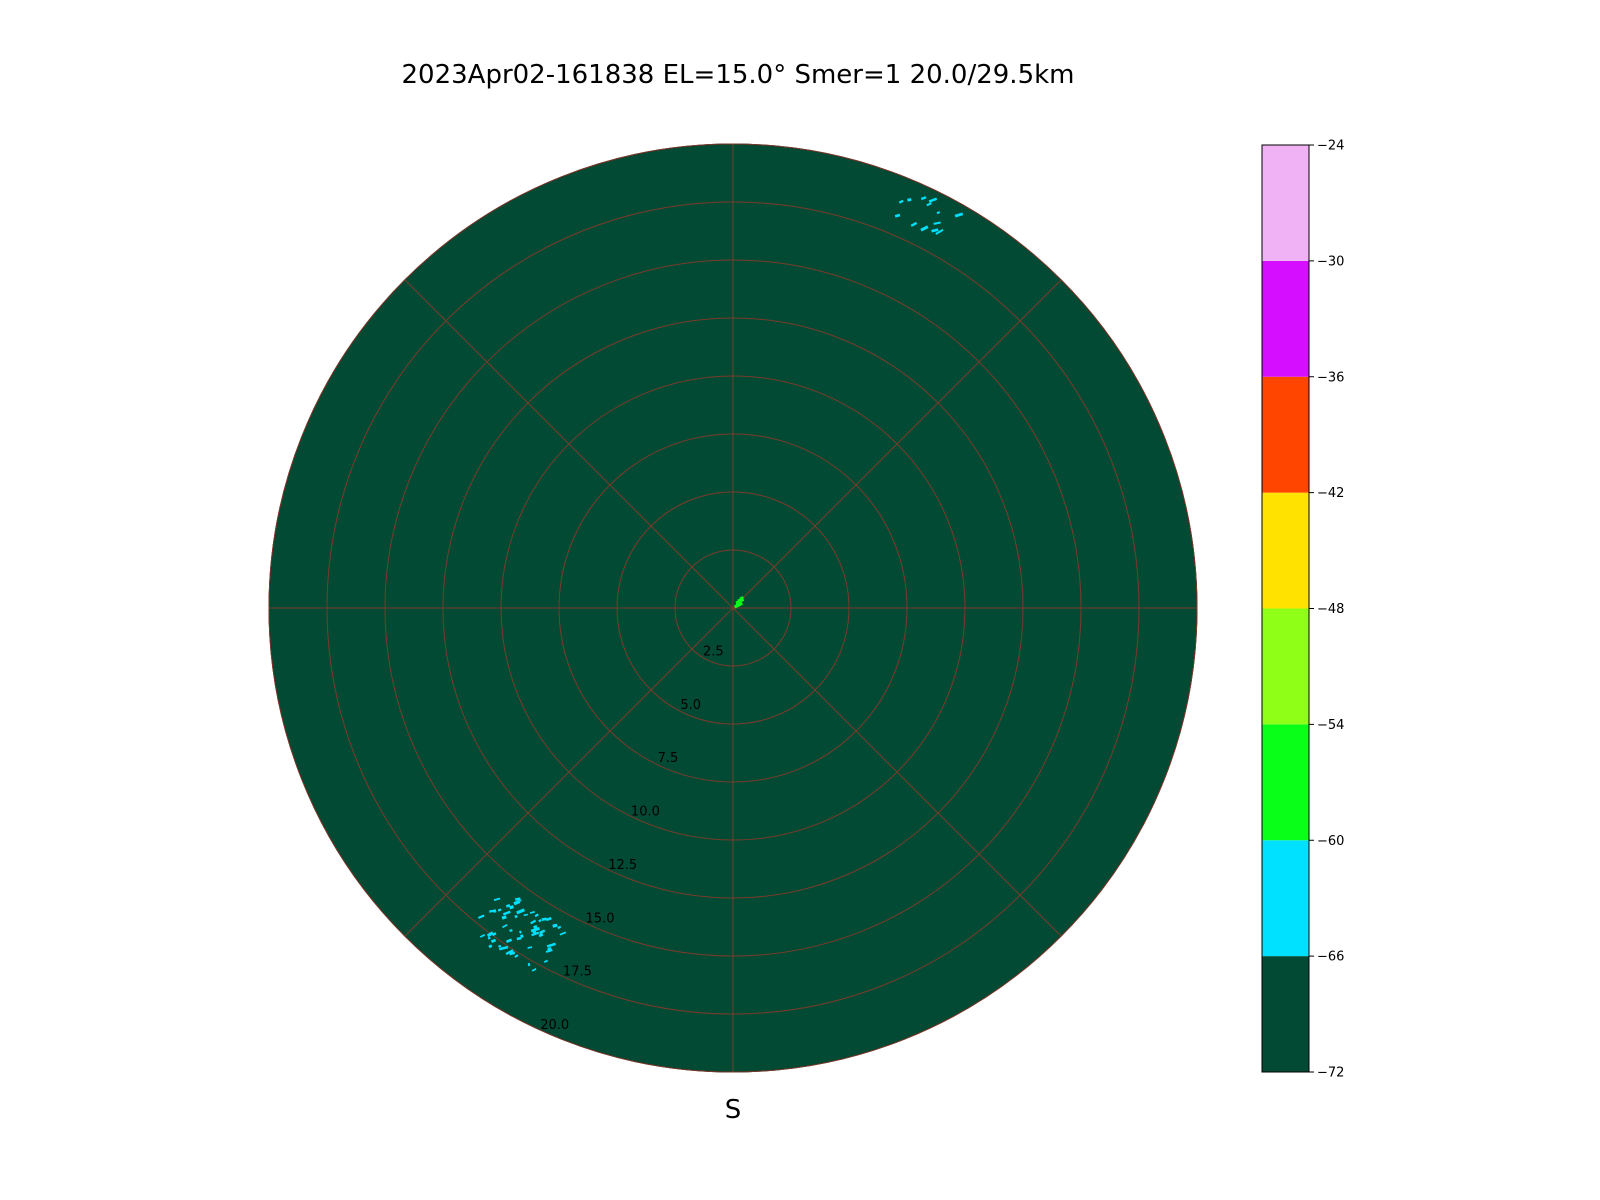  What do you see at coordinates (1330, 377) in the screenshot?
I see `colorbar-tick-label: −36` at bounding box center [1330, 377].